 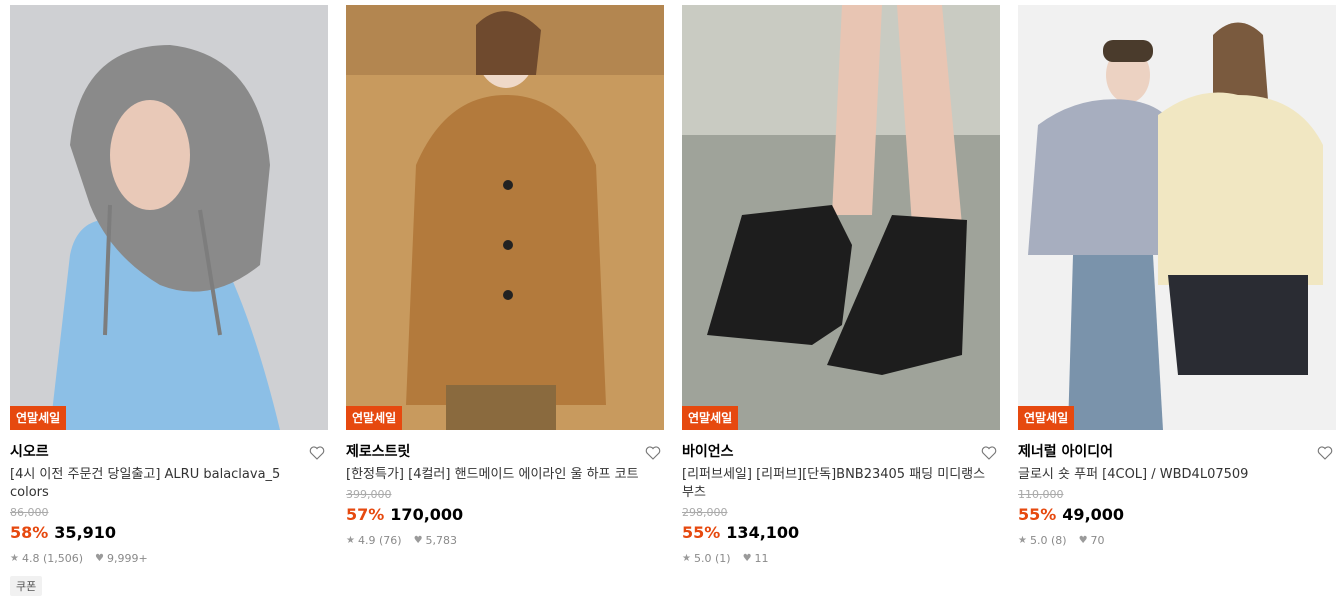 I want to click on price-row: 55% 134,100, so click(x=841, y=533).